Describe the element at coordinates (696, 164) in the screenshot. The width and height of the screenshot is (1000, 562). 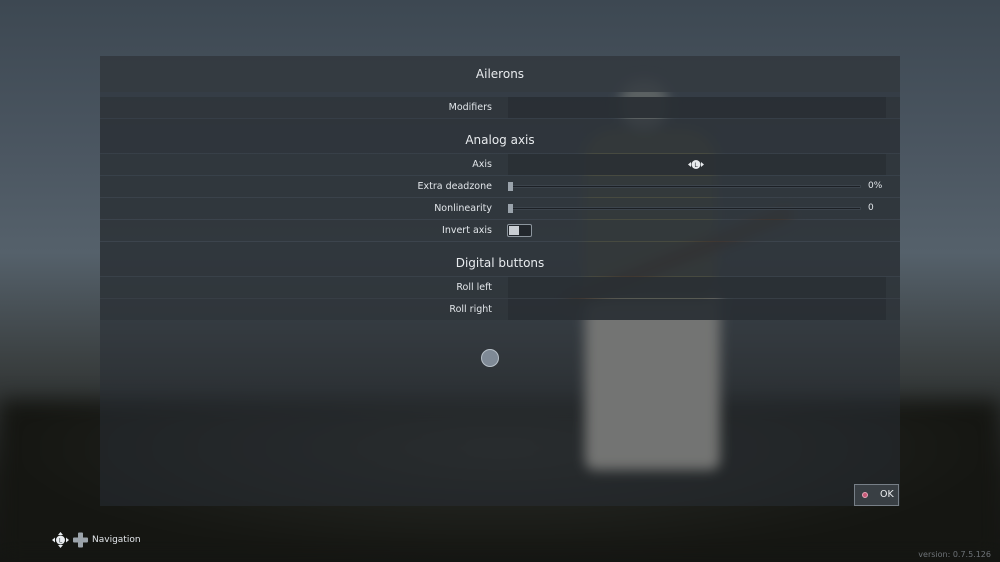
I see `left-stick-horizontal-icon: L` at that location.